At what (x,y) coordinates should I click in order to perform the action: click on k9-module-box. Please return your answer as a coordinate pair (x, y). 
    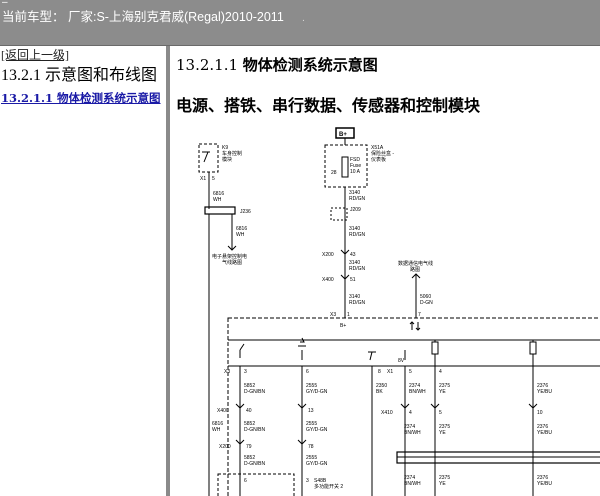
    Looking at the image, I should click on (208, 158).